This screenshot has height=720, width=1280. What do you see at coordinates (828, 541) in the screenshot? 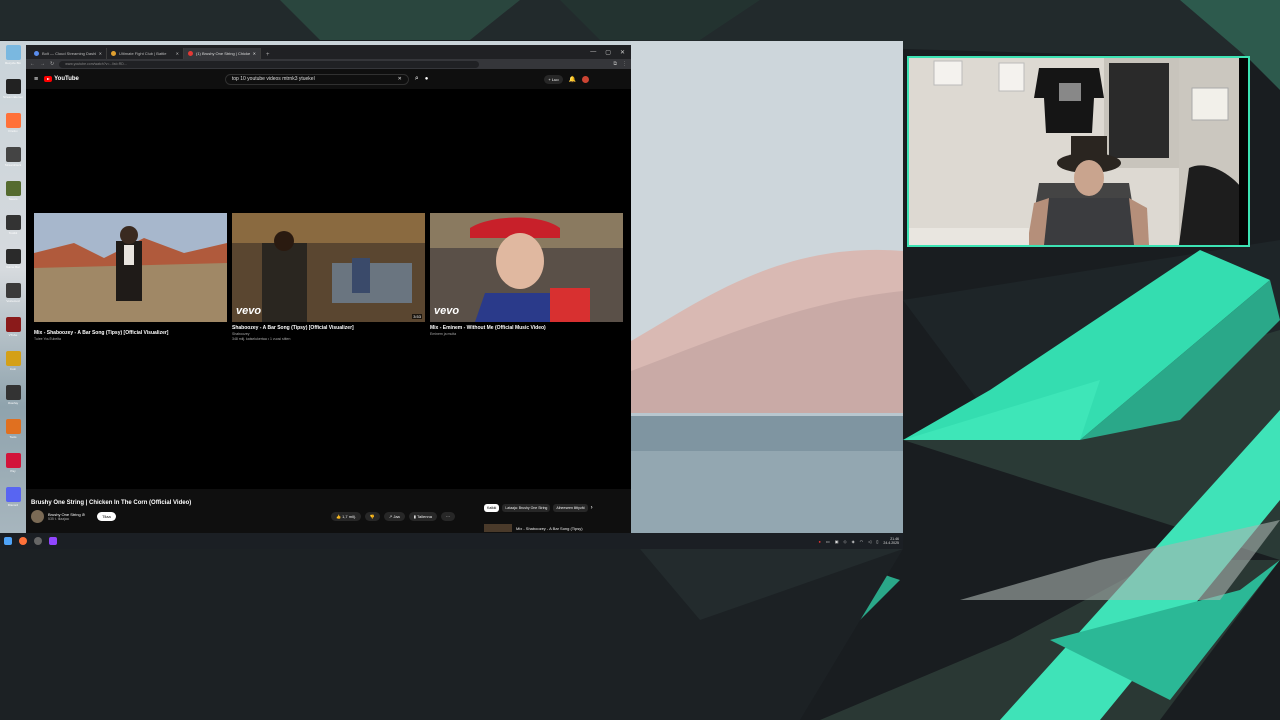
I see `tray-app-icon: ▭` at bounding box center [828, 541].